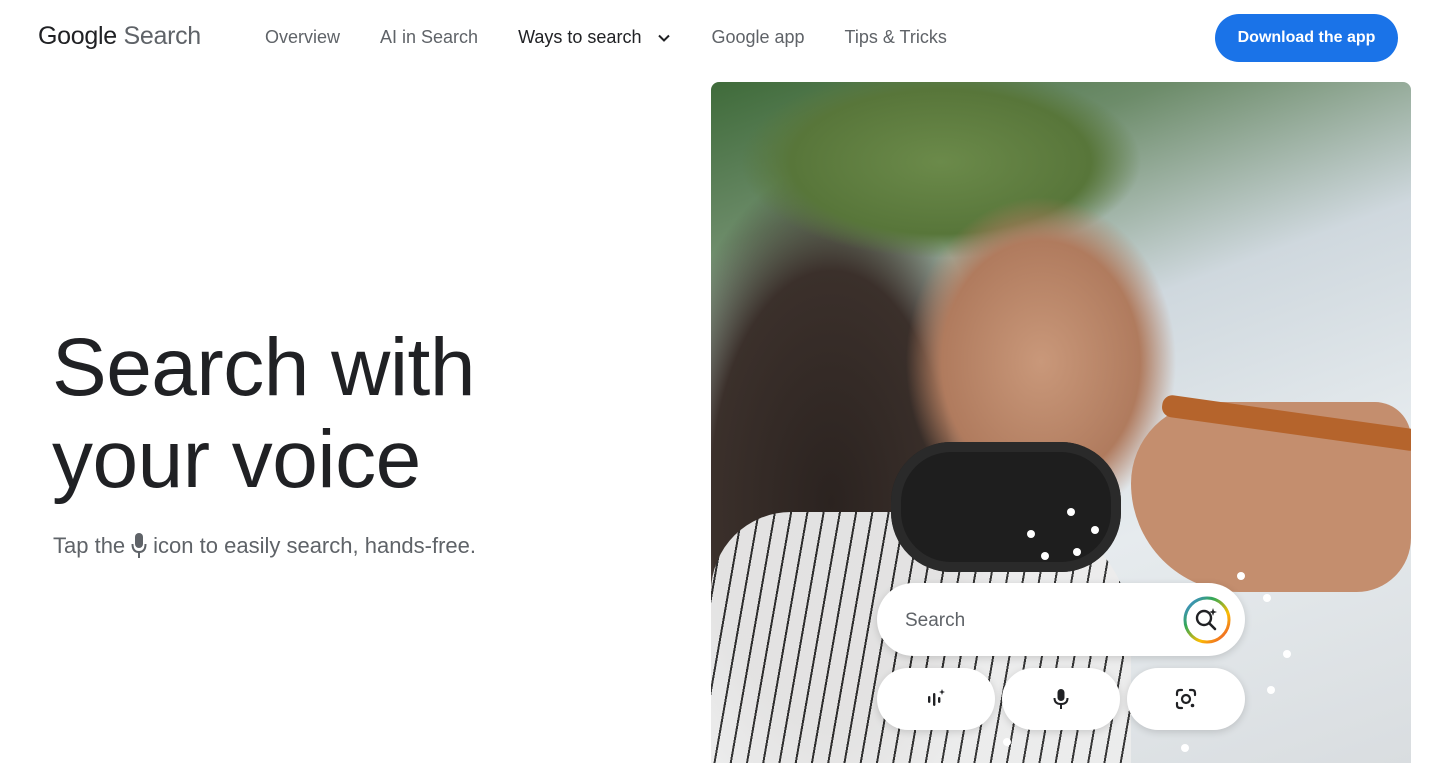 The height and width of the screenshot is (763, 1442). What do you see at coordinates (89, 545) in the screenshot?
I see `subtitle-before: Tap the` at bounding box center [89, 545].